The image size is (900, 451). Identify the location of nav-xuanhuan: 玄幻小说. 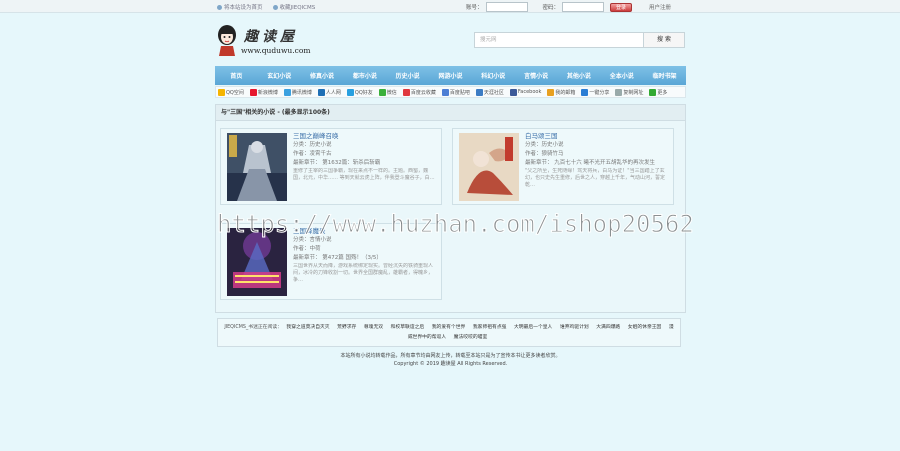
(279, 75).